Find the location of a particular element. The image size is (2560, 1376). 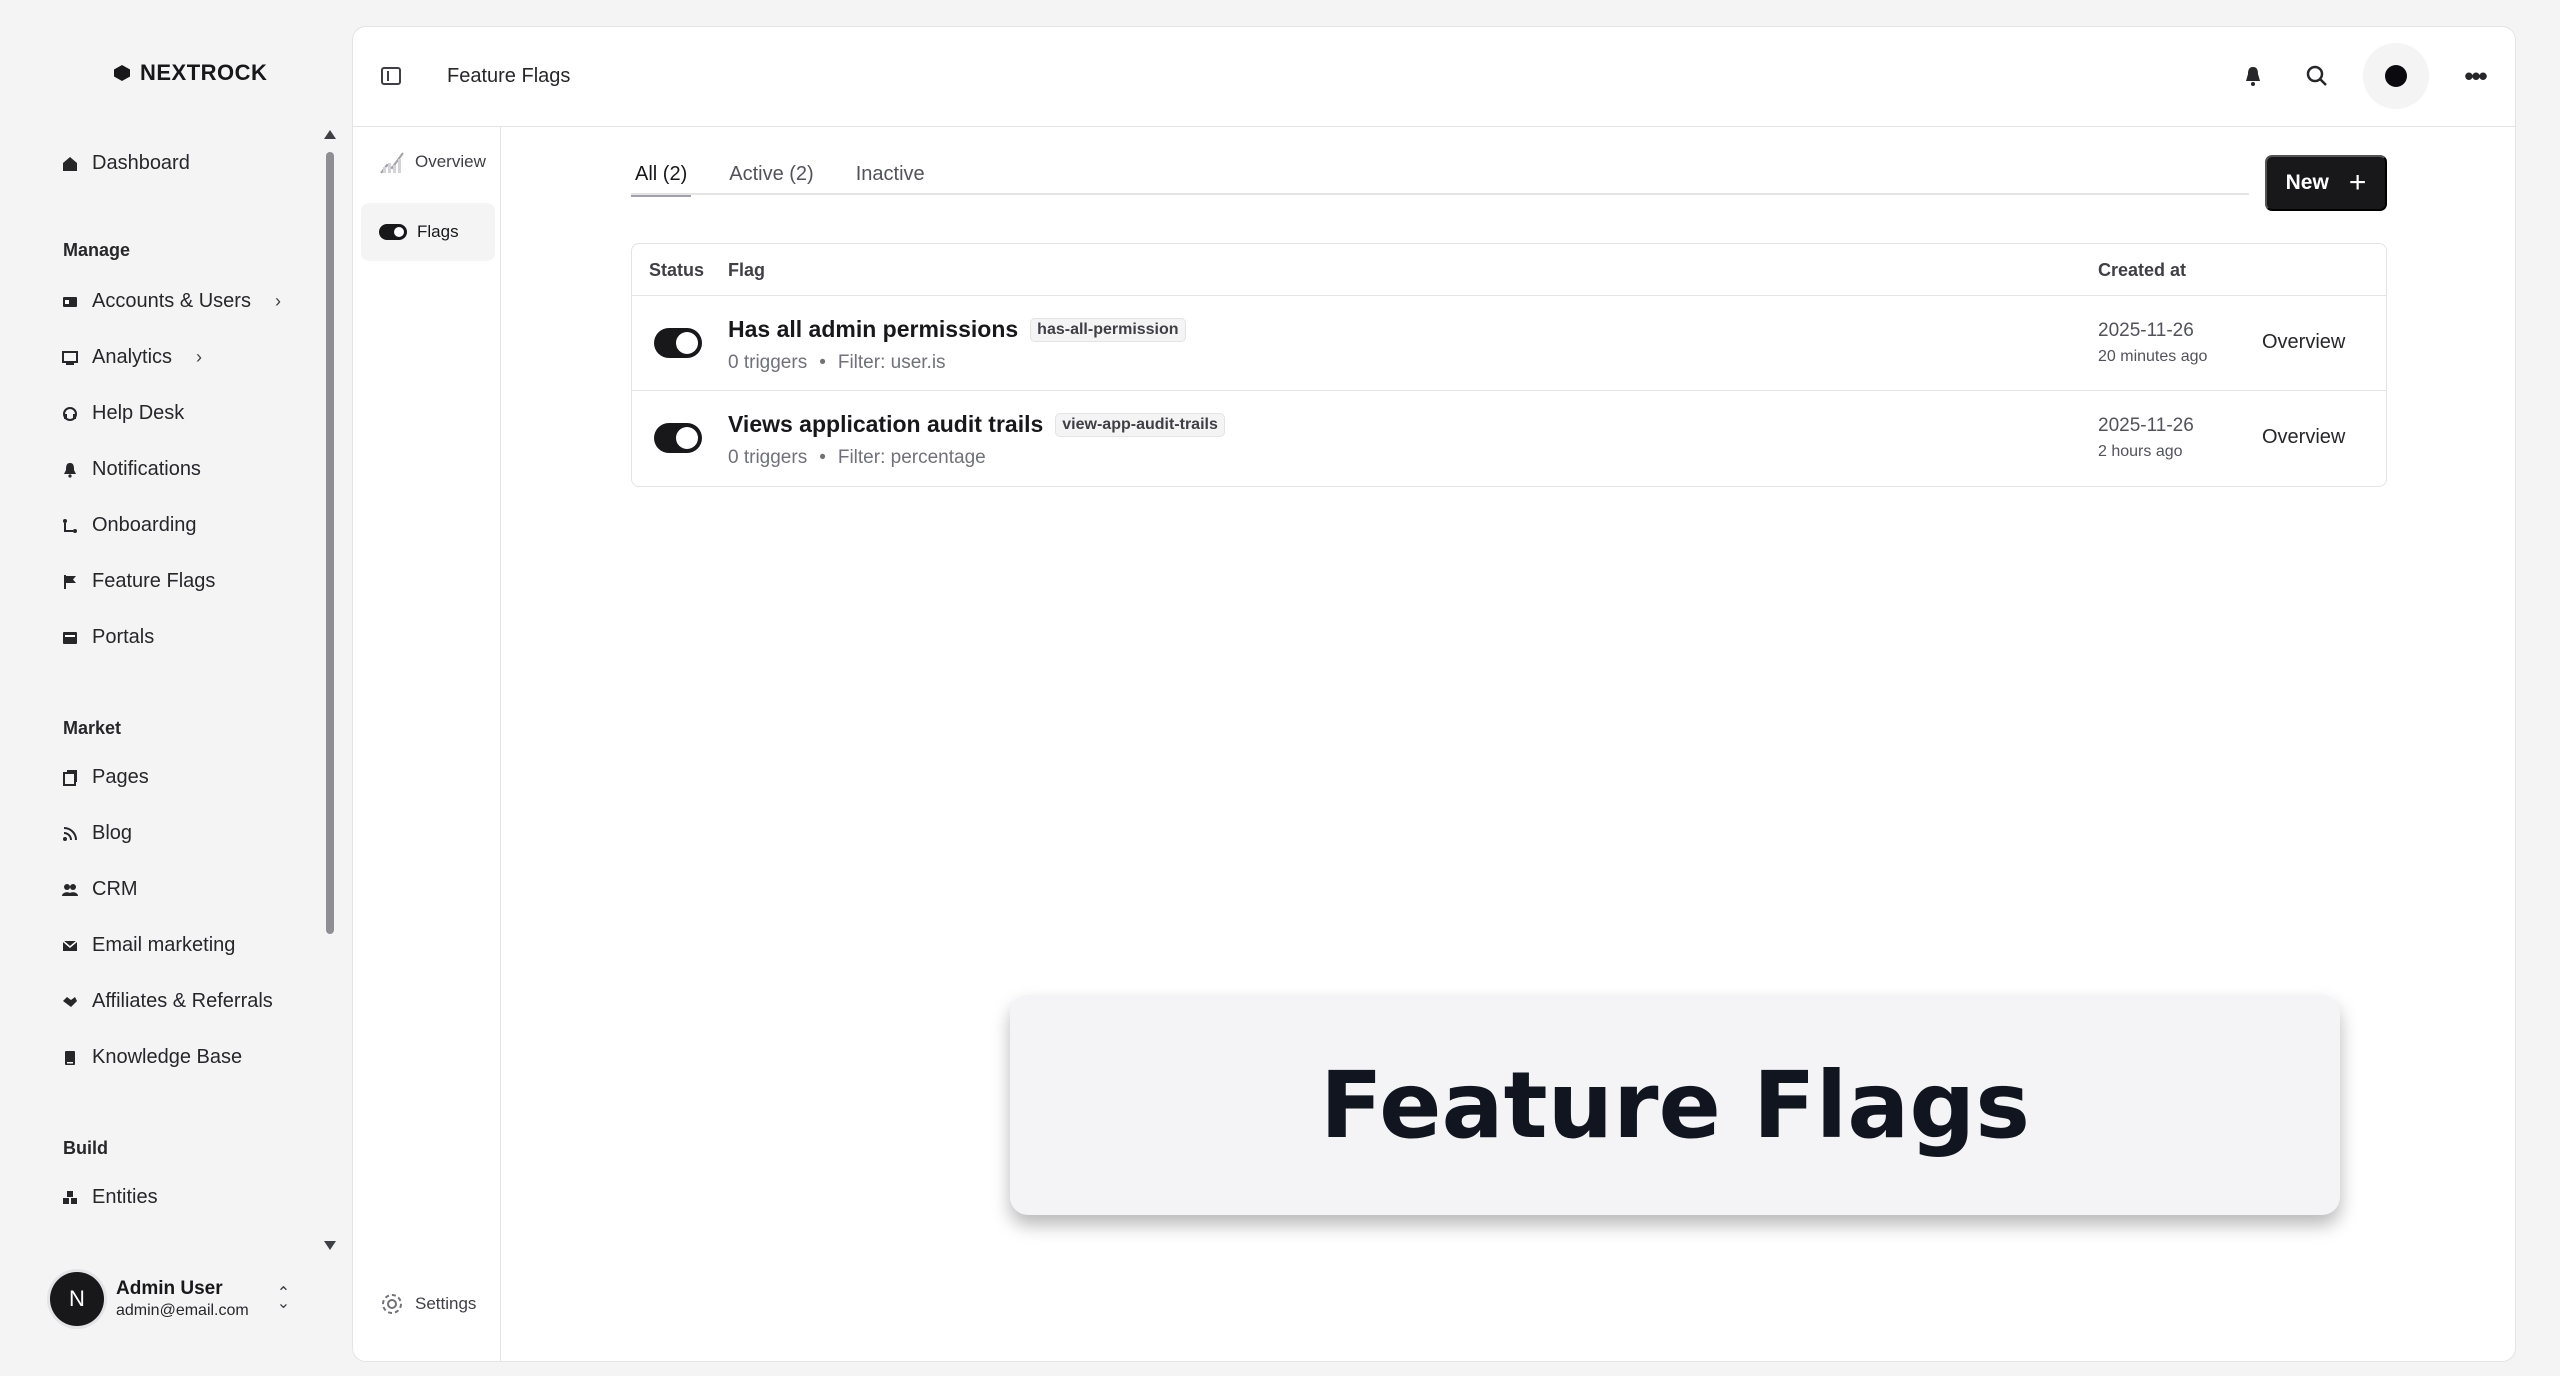

sidebar-item-label: Feature Flags is located at coordinates (154, 581).